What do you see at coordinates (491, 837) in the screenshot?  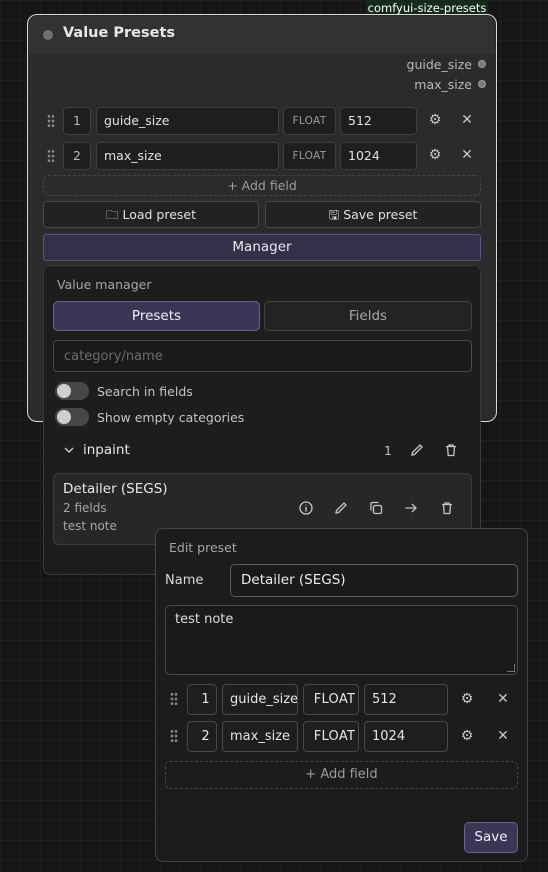 I see `save-button: Save` at bounding box center [491, 837].